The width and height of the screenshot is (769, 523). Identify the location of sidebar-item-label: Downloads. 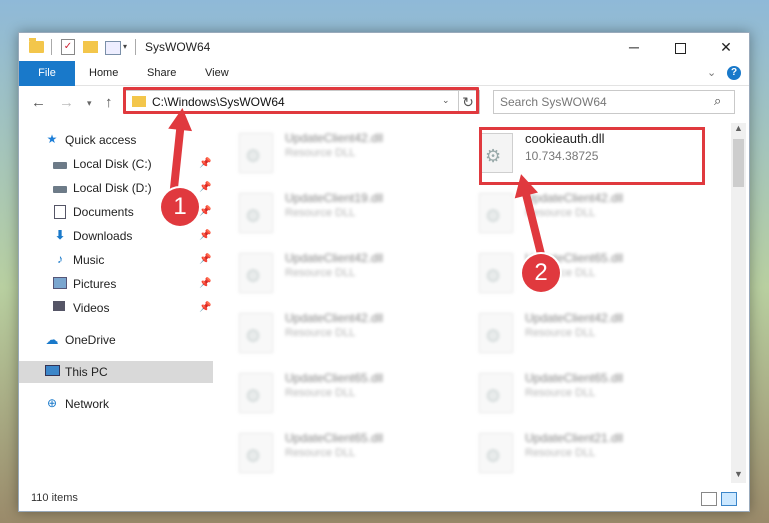
(103, 236).